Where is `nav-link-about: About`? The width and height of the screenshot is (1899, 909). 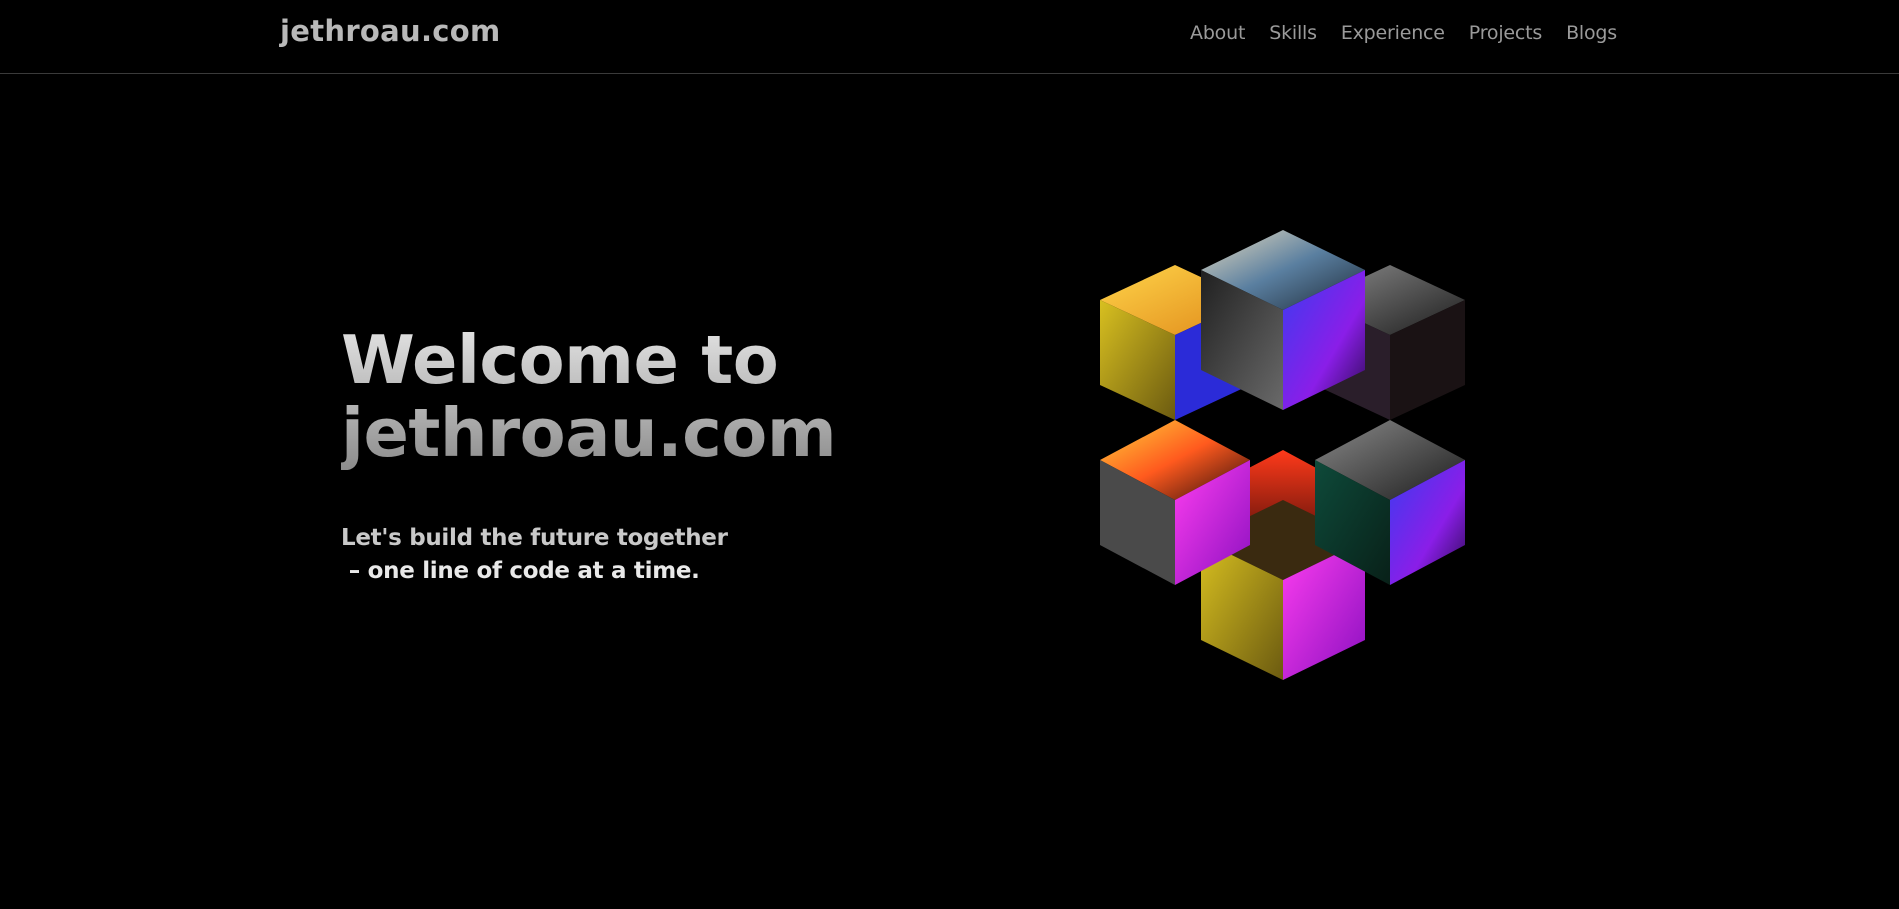
nav-link-about: About is located at coordinates (1217, 33).